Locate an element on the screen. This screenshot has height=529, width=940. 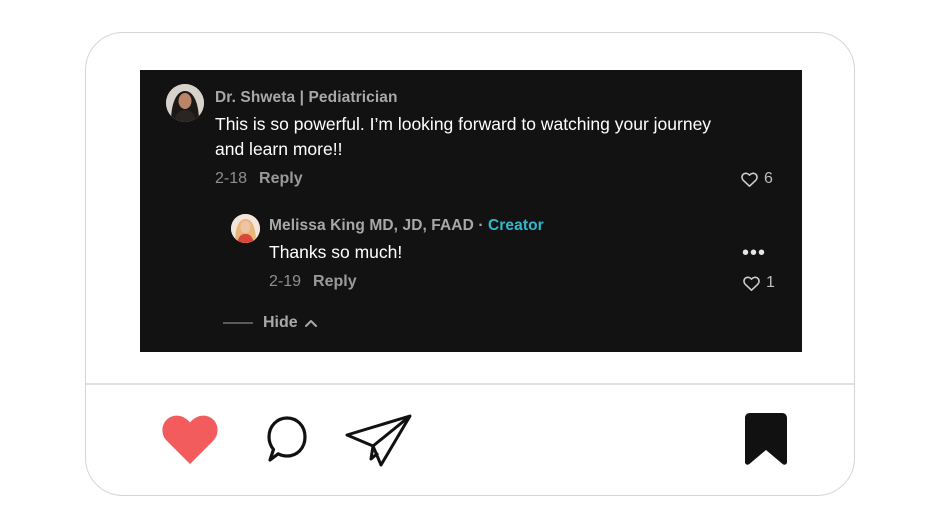
reply-like-button: 1 is located at coordinates (759, 283).